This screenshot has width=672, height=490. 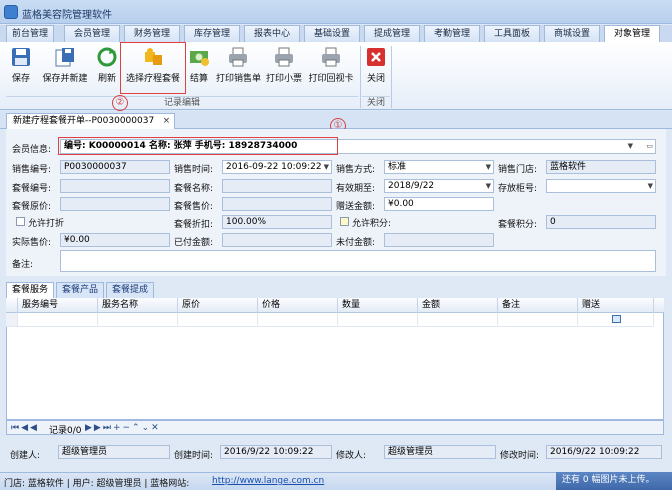 What do you see at coordinates (378, 305) in the screenshot?
I see `column-header: 数量` at bounding box center [378, 305].